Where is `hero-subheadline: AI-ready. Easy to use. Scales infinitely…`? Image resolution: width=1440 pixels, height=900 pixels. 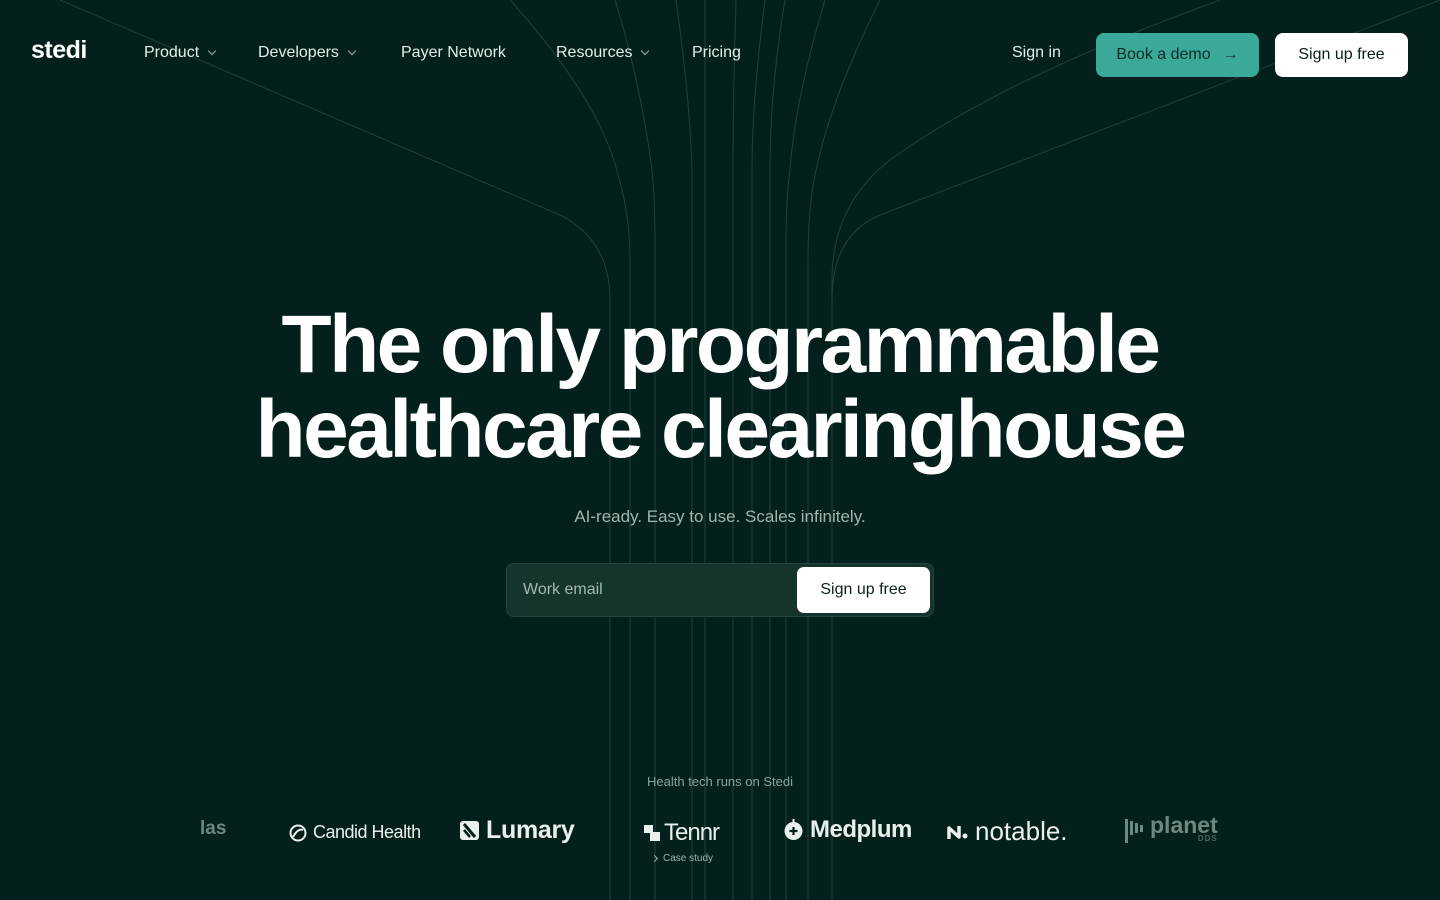
hero-subheadline: AI-ready. Easy to use. Scales infinitely… is located at coordinates (720, 516).